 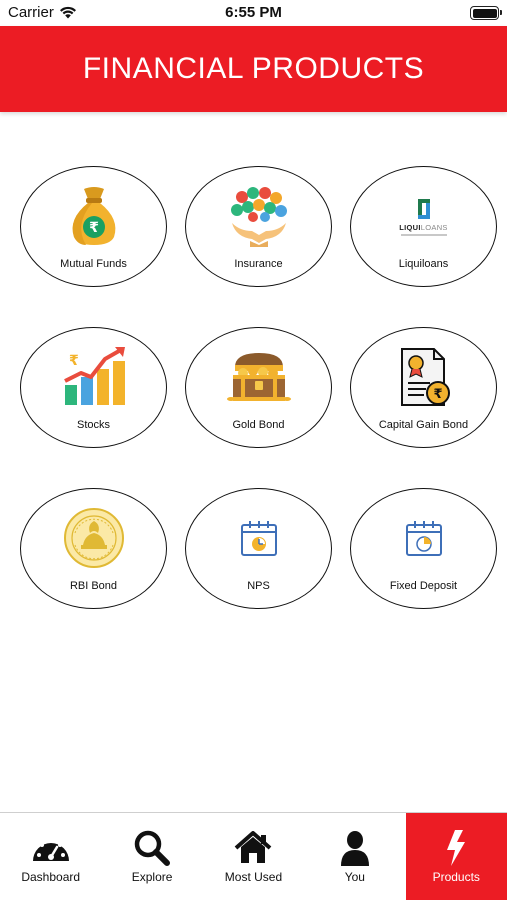 I want to click on product-label: NPS, so click(x=258, y=586).